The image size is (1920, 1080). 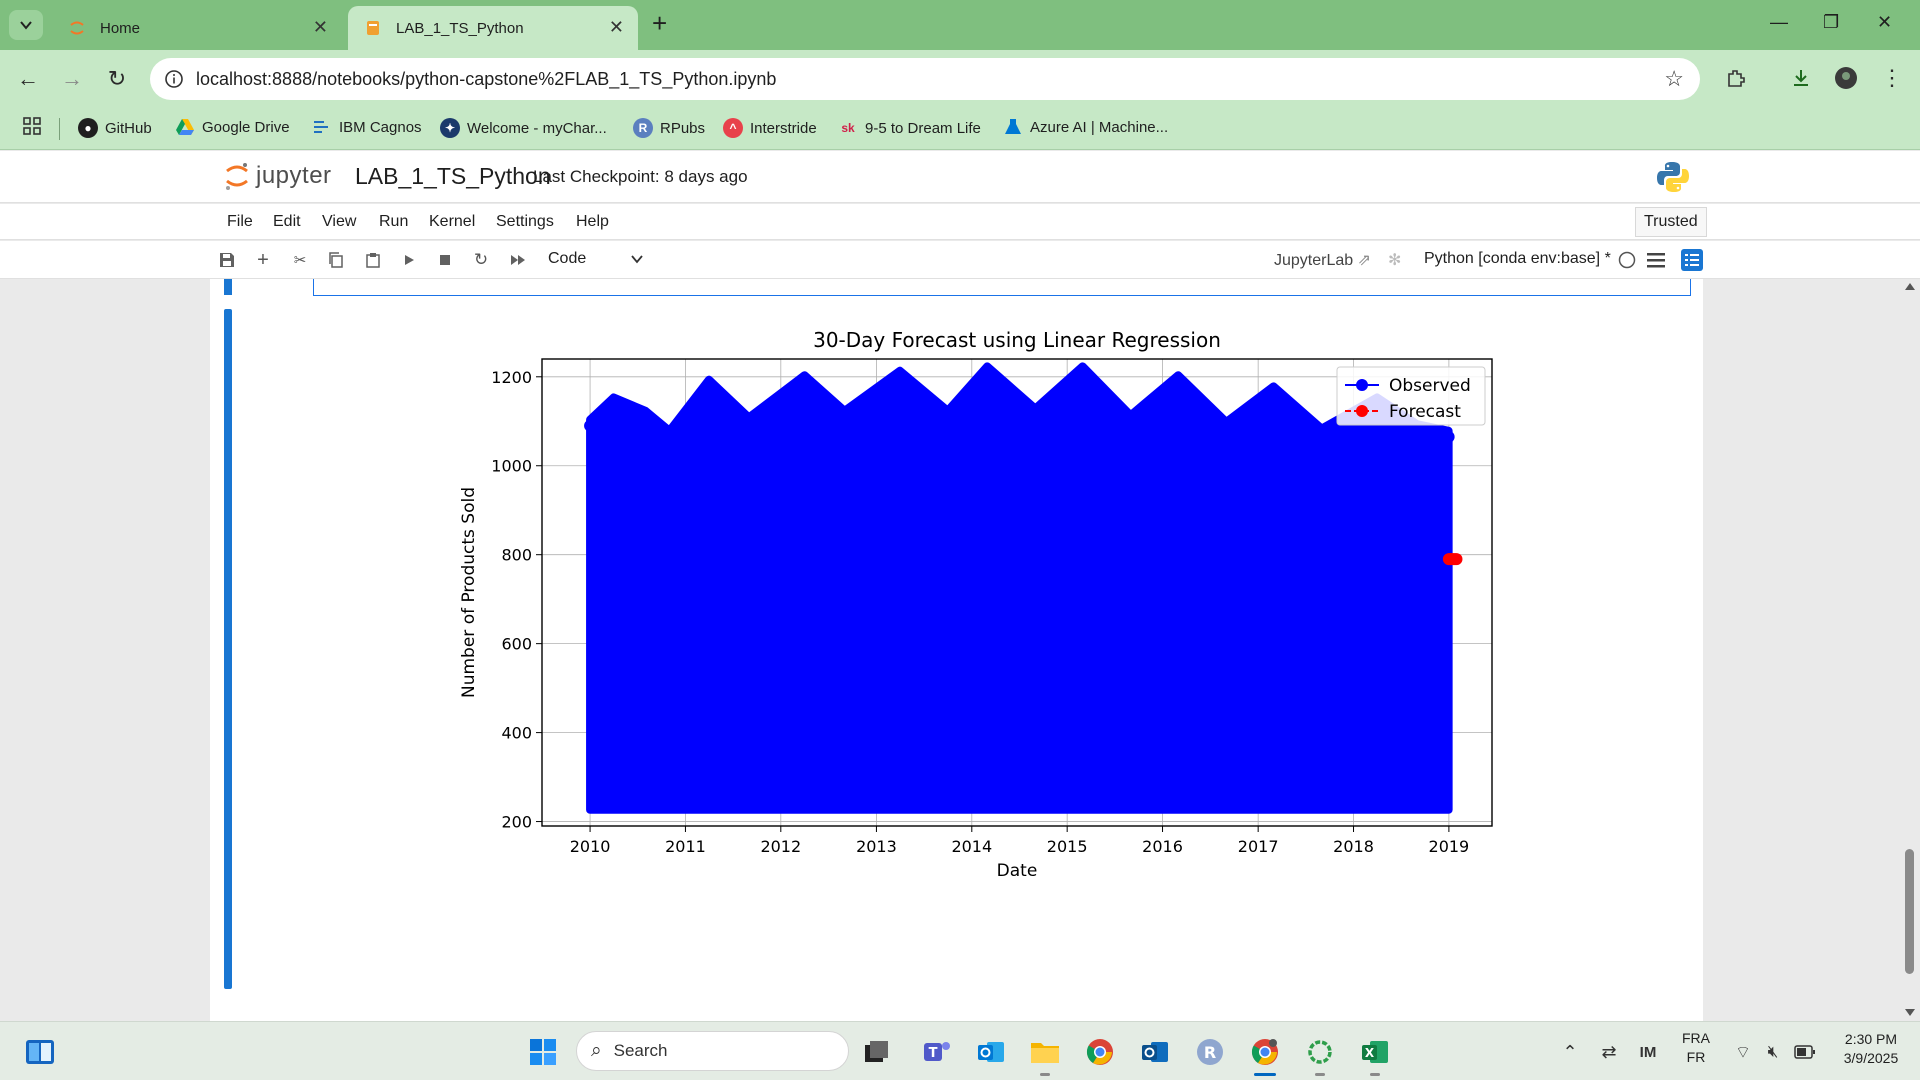 I want to click on bookmark-9-5-to-dream-life: sk 9-5 to Dream Life, so click(x=909, y=128).